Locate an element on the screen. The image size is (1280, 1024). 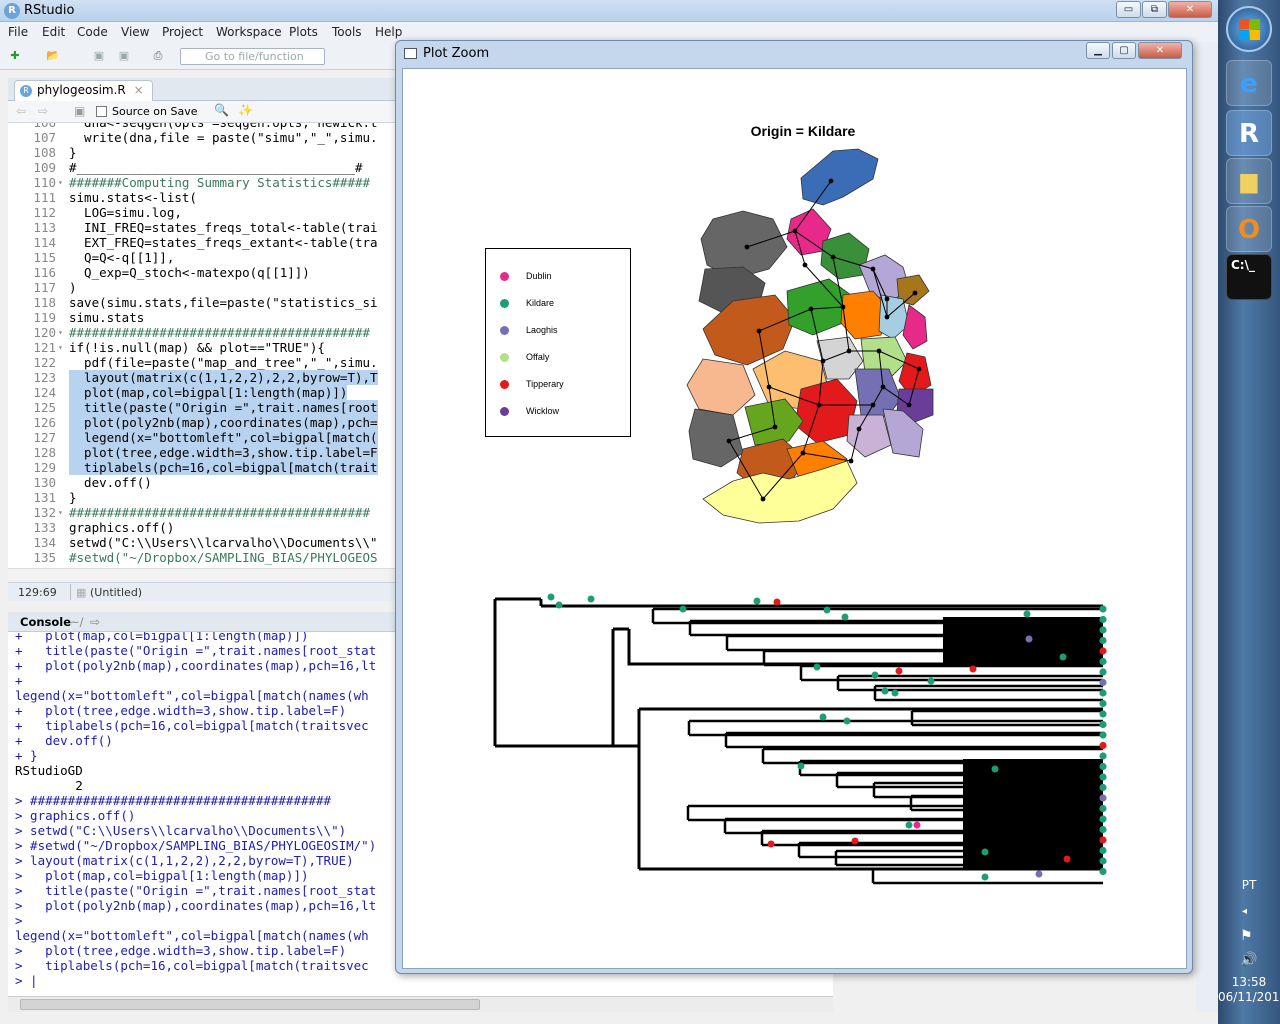
language-indicator: PT is located at coordinates (1249, 885).